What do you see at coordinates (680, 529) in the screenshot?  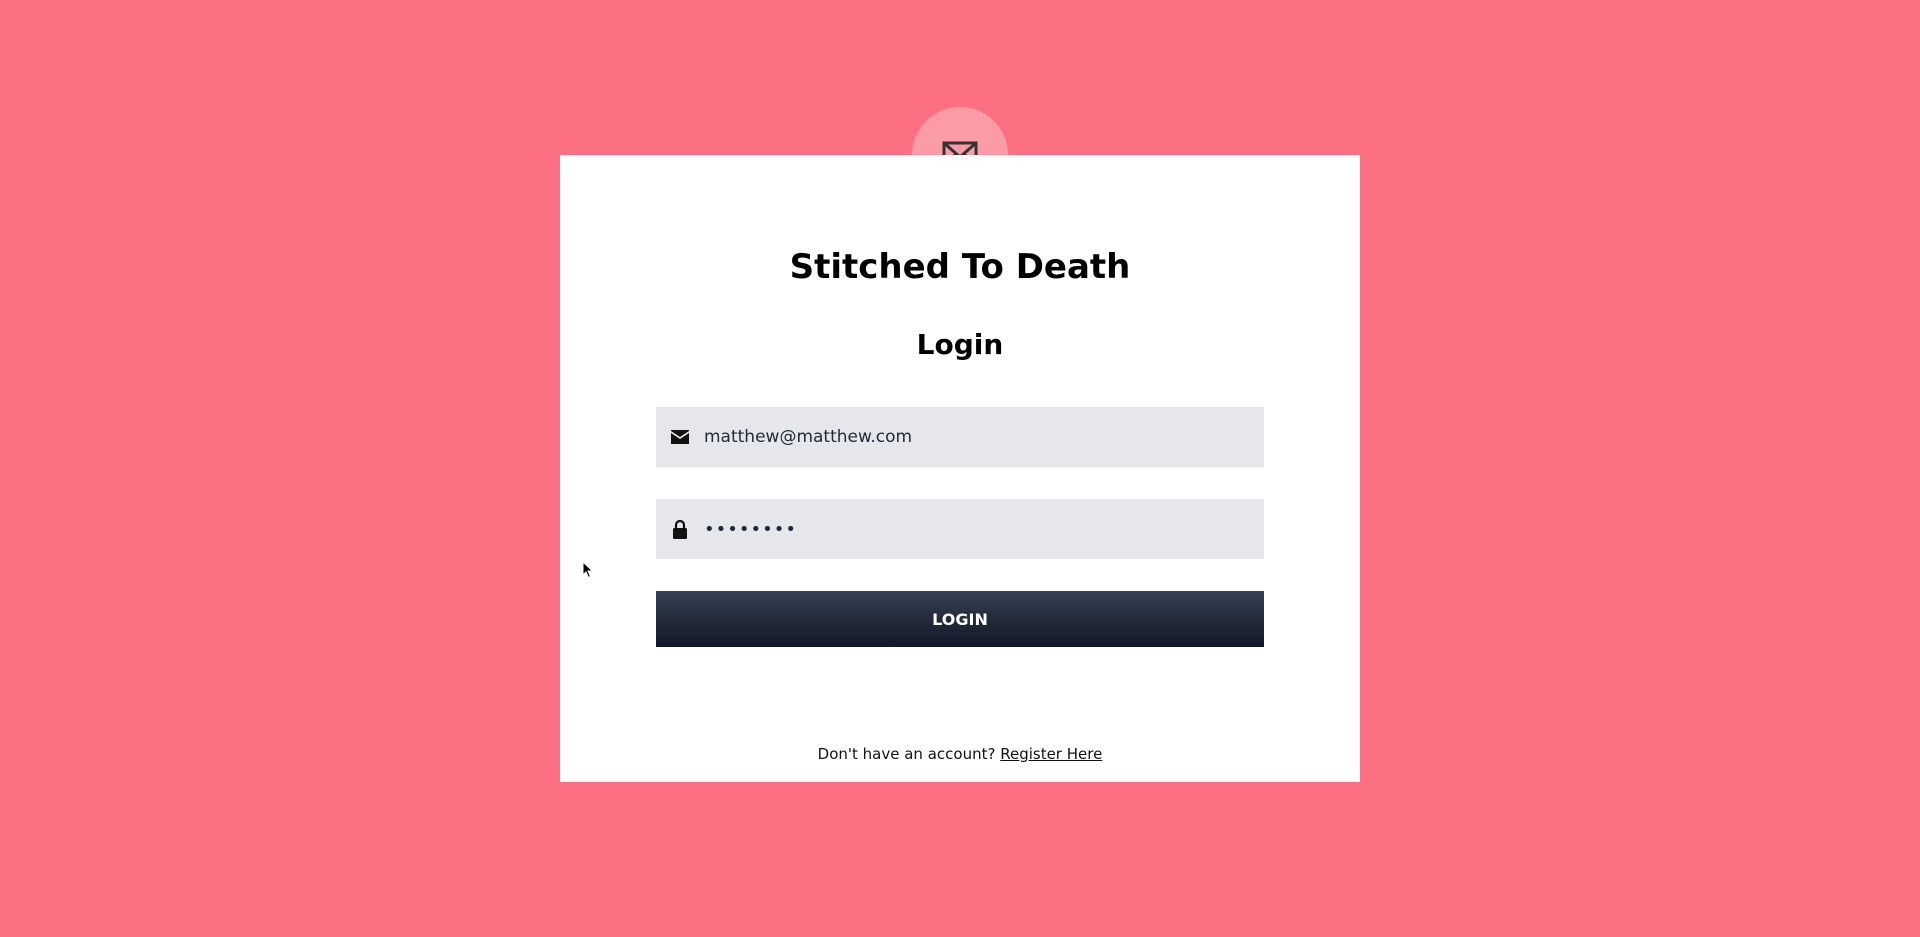 I see `lock-icon` at bounding box center [680, 529].